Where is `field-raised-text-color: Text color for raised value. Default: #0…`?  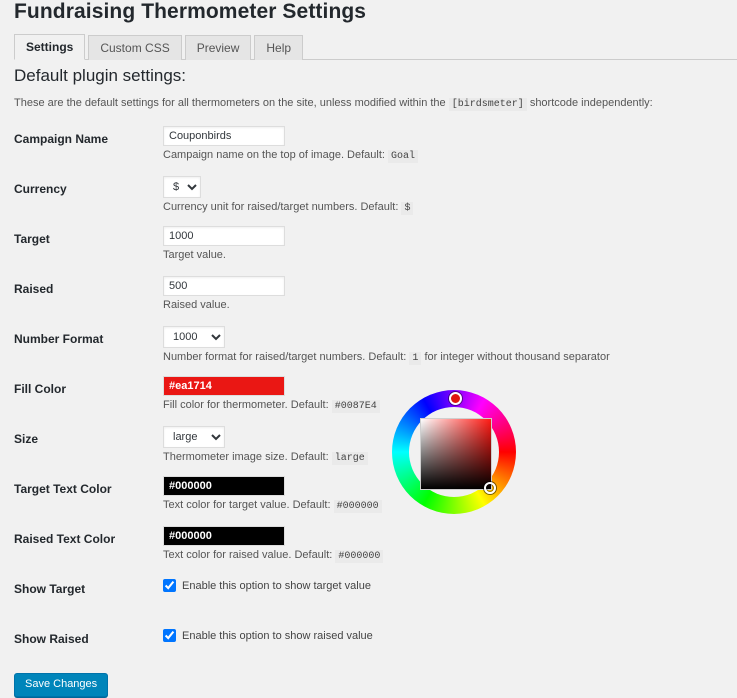 field-raised-text-color: Text color for raised value. Default: #0… is located at coordinates (273, 544).